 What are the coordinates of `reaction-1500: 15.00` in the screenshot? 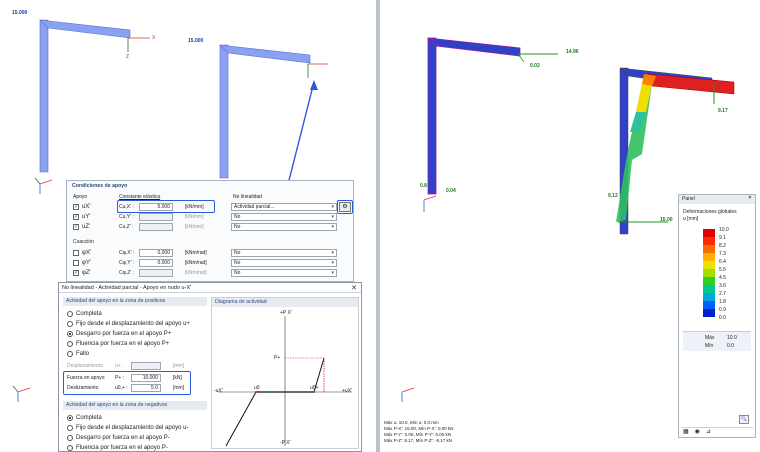 It's located at (666, 220).